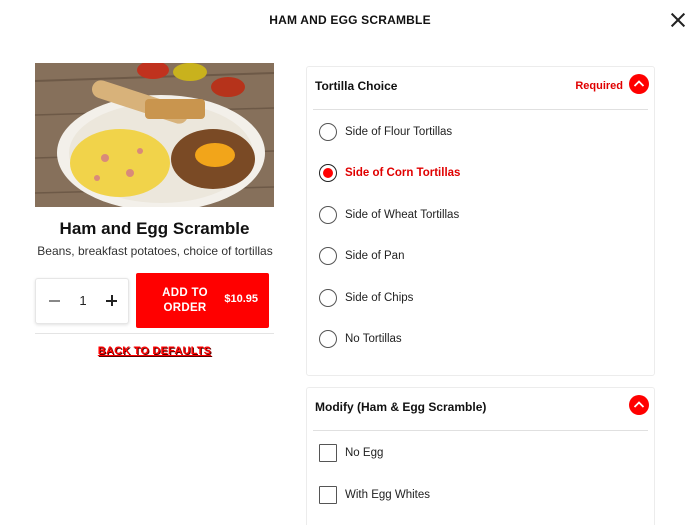 Image resolution: width=700 pixels, height=525 pixels. What do you see at coordinates (480, 88) in the screenshot?
I see `tortilla-choice-header: Tortilla Choice Required` at bounding box center [480, 88].